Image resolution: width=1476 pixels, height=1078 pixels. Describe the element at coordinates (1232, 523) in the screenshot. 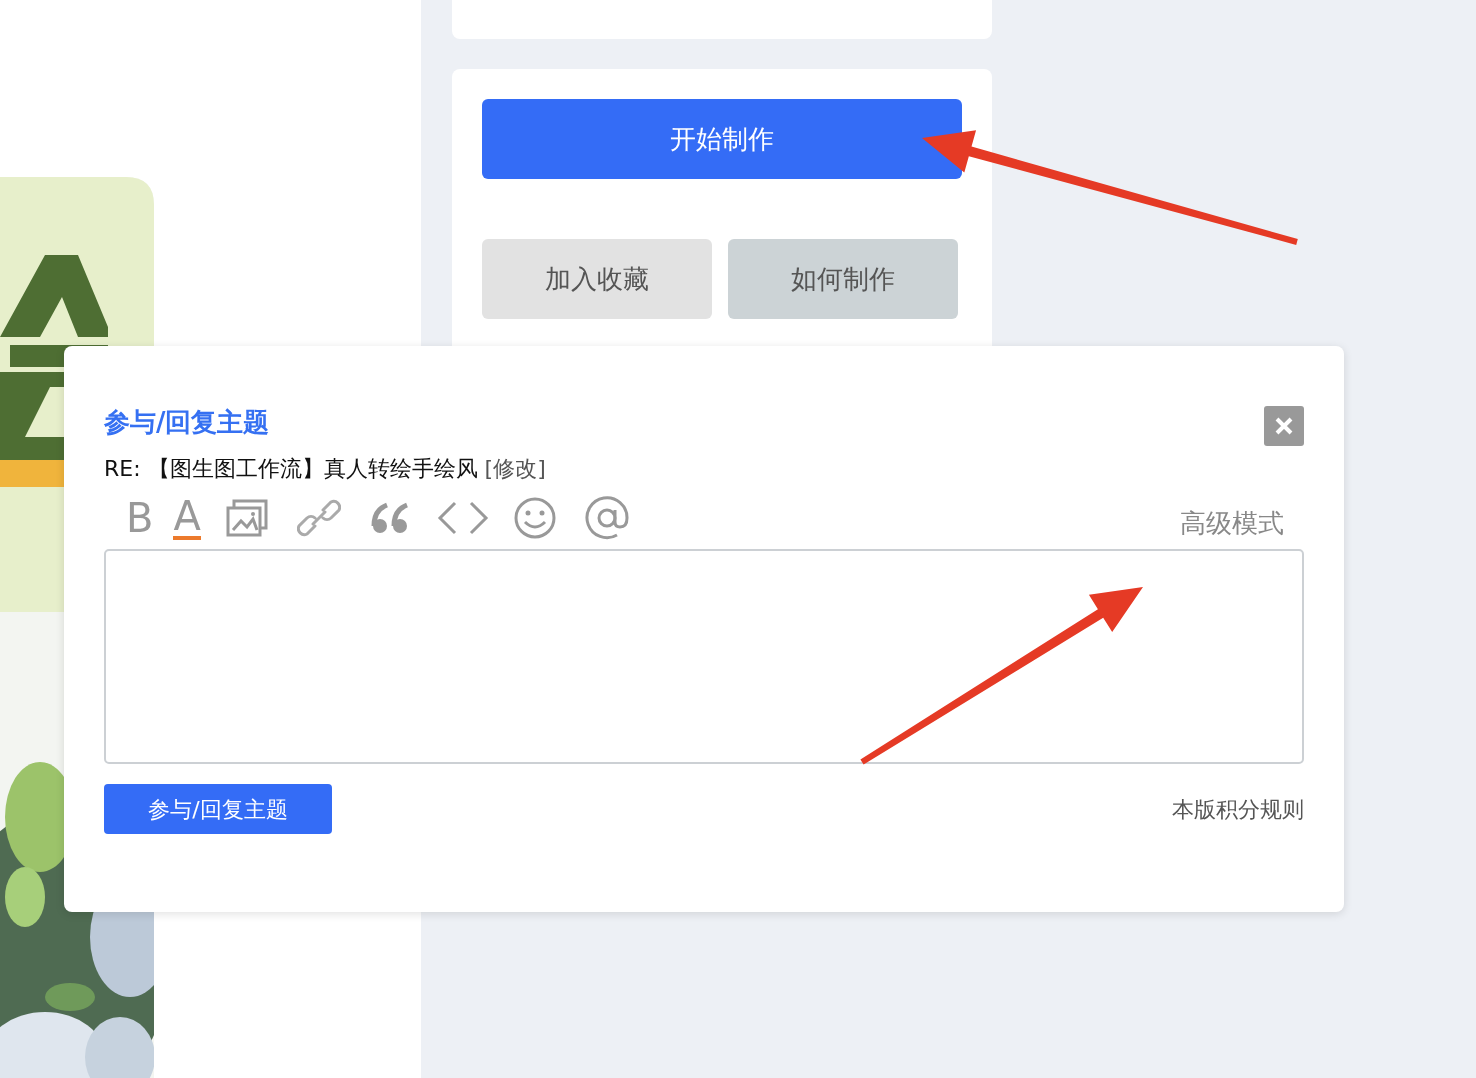

I see `advanced-mode-link: 高级模式` at that location.